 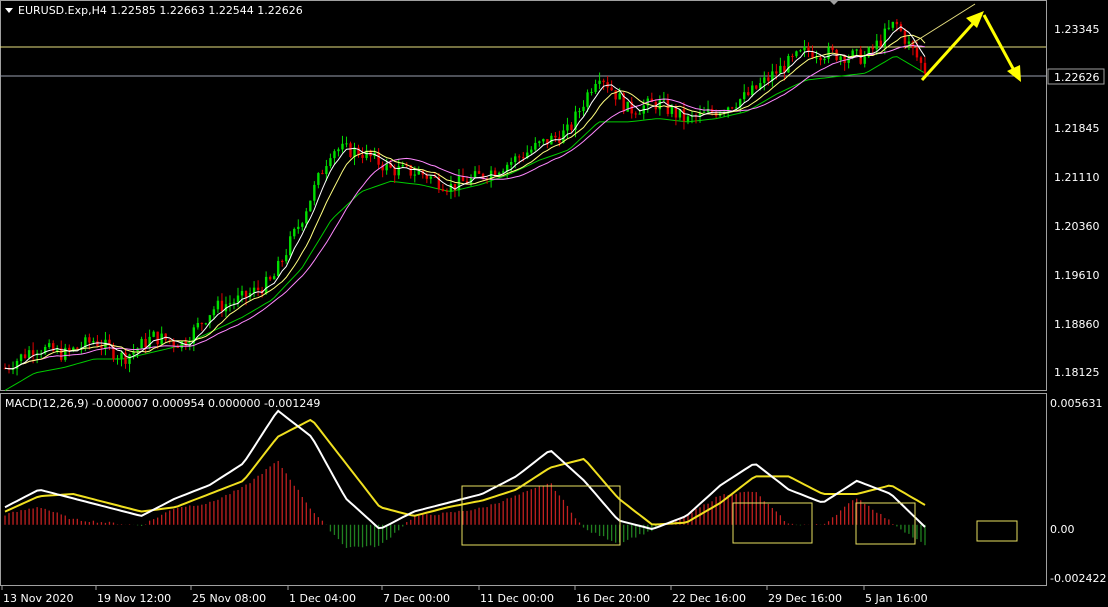 What do you see at coordinates (1077, 226) in the screenshot?
I see `price-tick: 1.20360` at bounding box center [1077, 226].